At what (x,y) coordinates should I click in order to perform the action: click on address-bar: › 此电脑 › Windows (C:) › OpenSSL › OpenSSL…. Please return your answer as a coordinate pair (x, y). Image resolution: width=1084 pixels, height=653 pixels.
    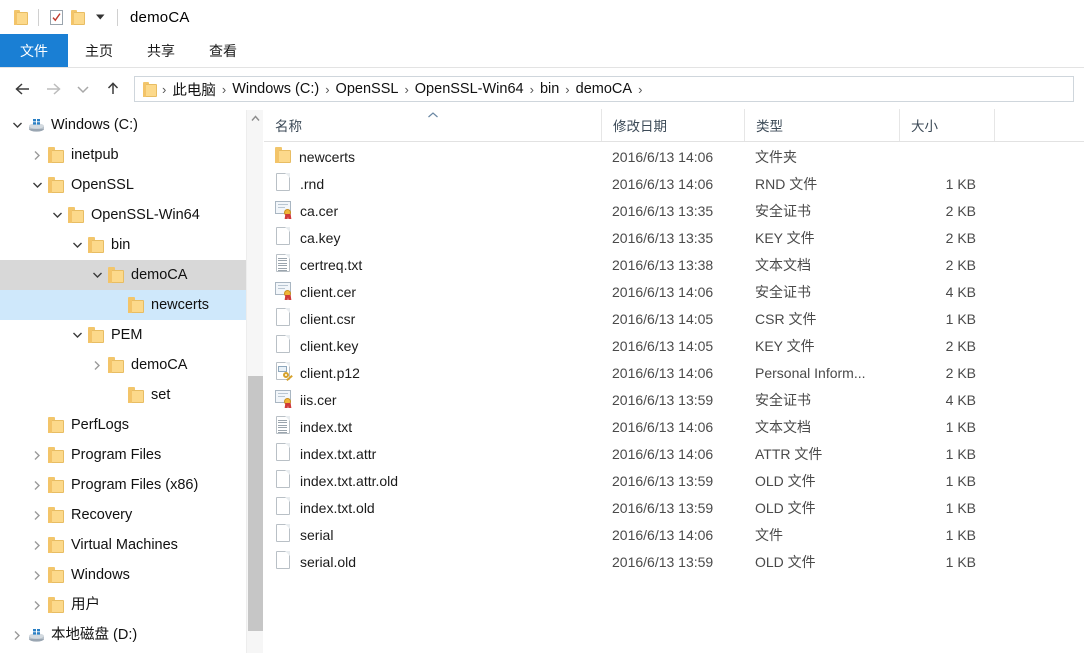
    Looking at the image, I should click on (542, 89).